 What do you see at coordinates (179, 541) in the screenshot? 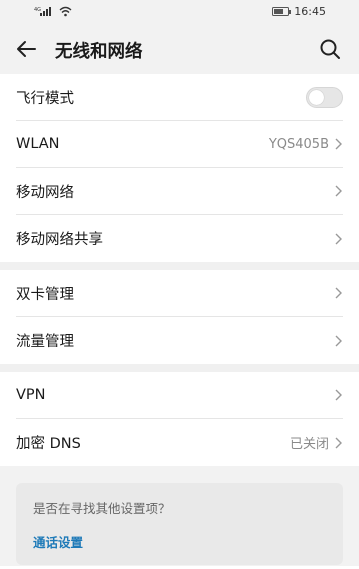
I see `call-settings-link: 通话设置` at bounding box center [179, 541].